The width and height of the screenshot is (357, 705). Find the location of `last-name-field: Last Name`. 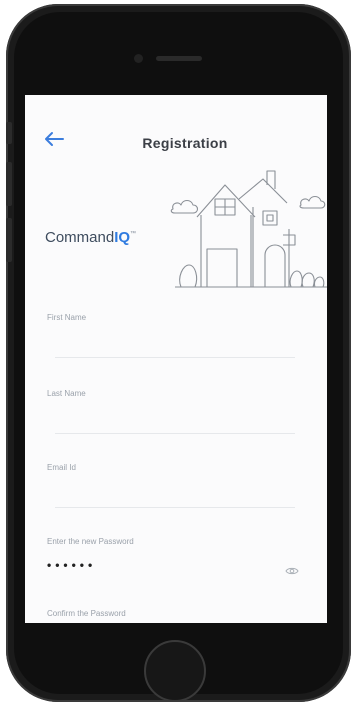

last-name-field: Last Name is located at coordinates (176, 411).